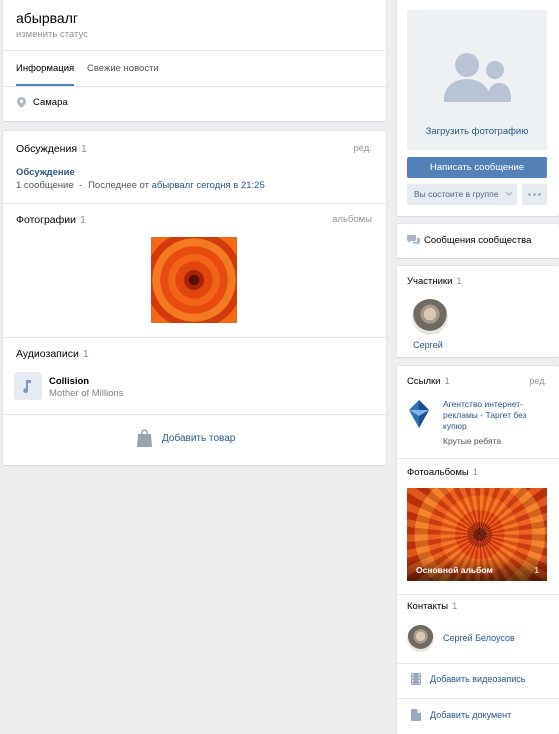  I want to click on community-messages-label: Сообщения сообщества, so click(478, 240).